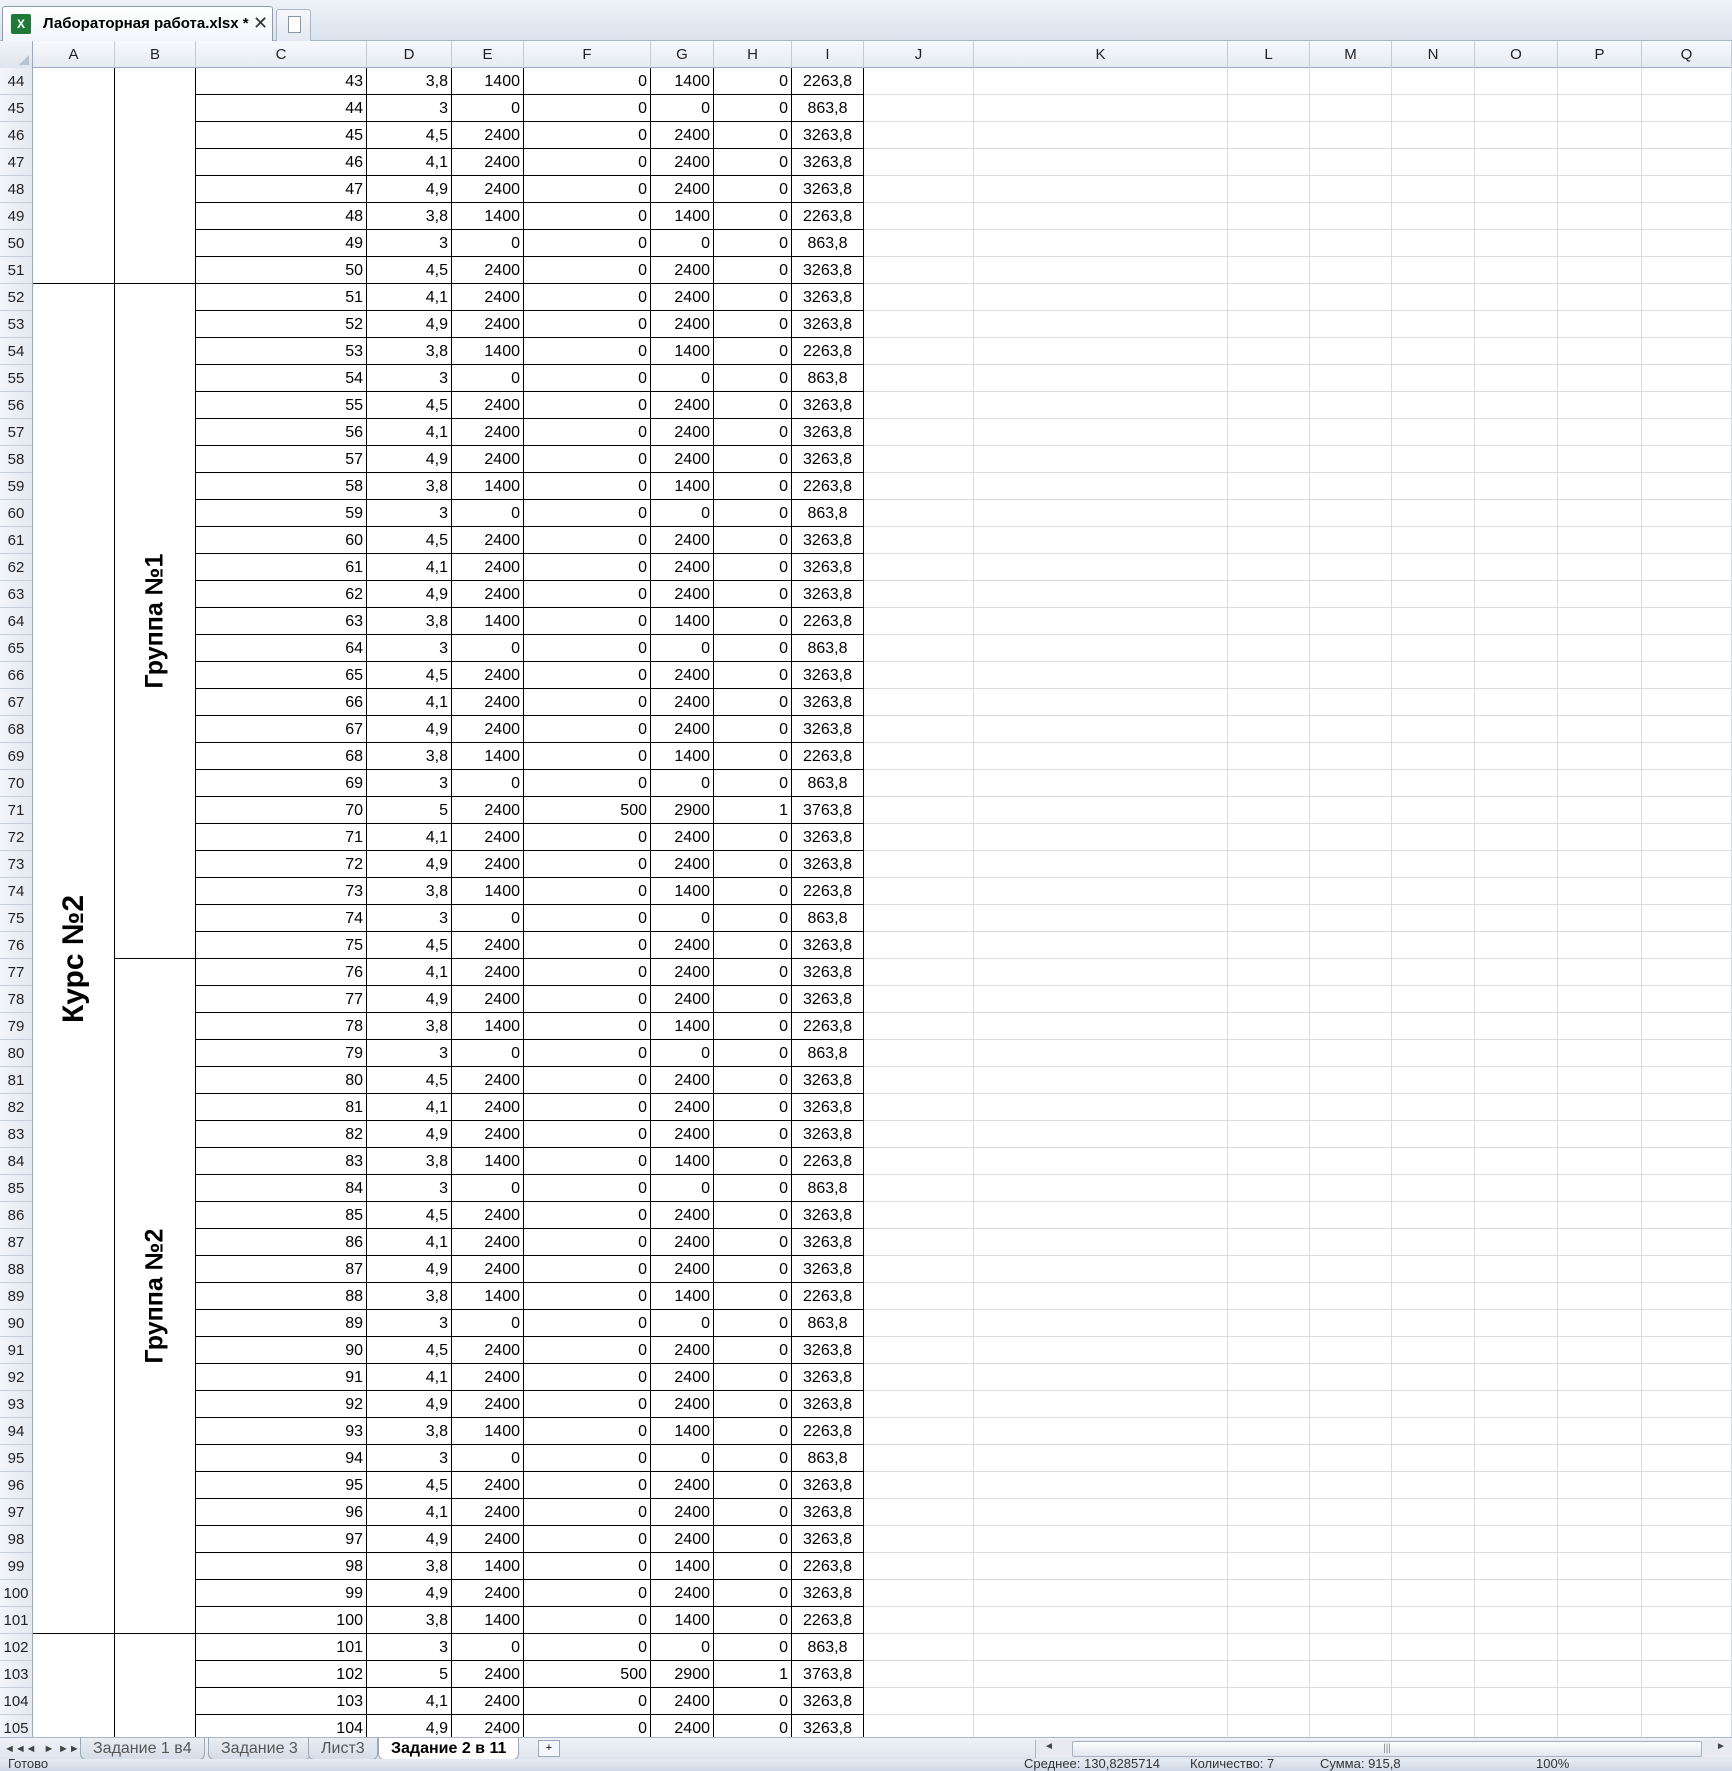 This screenshot has width=1732, height=1771. Describe the element at coordinates (16, 54) in the screenshot. I see `select-all-corner` at that location.